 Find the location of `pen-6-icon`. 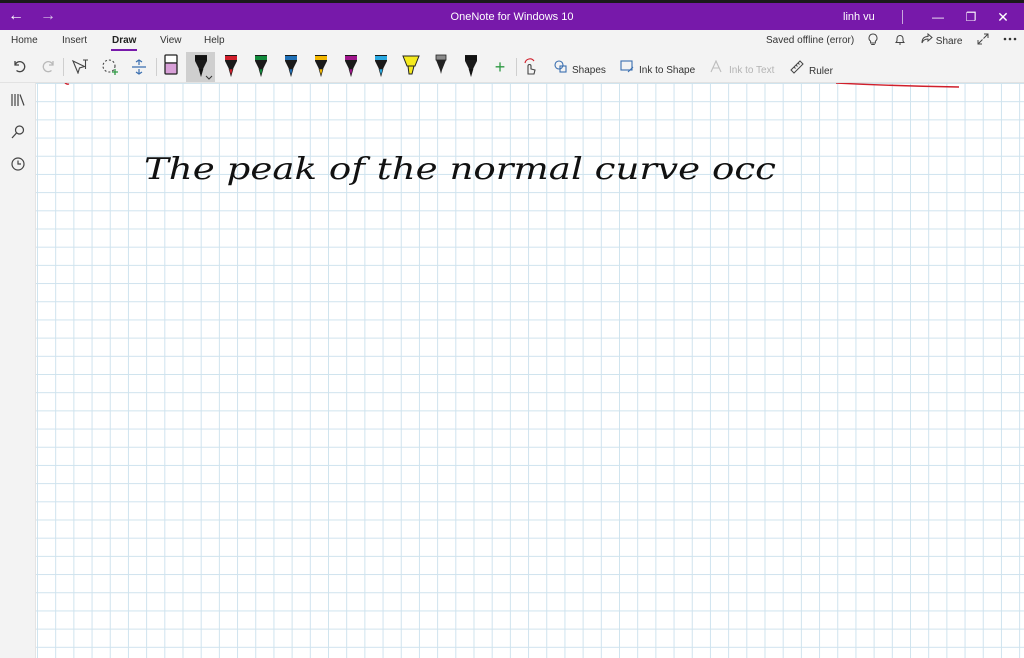

pen-6-icon is located at coordinates (321, 66).